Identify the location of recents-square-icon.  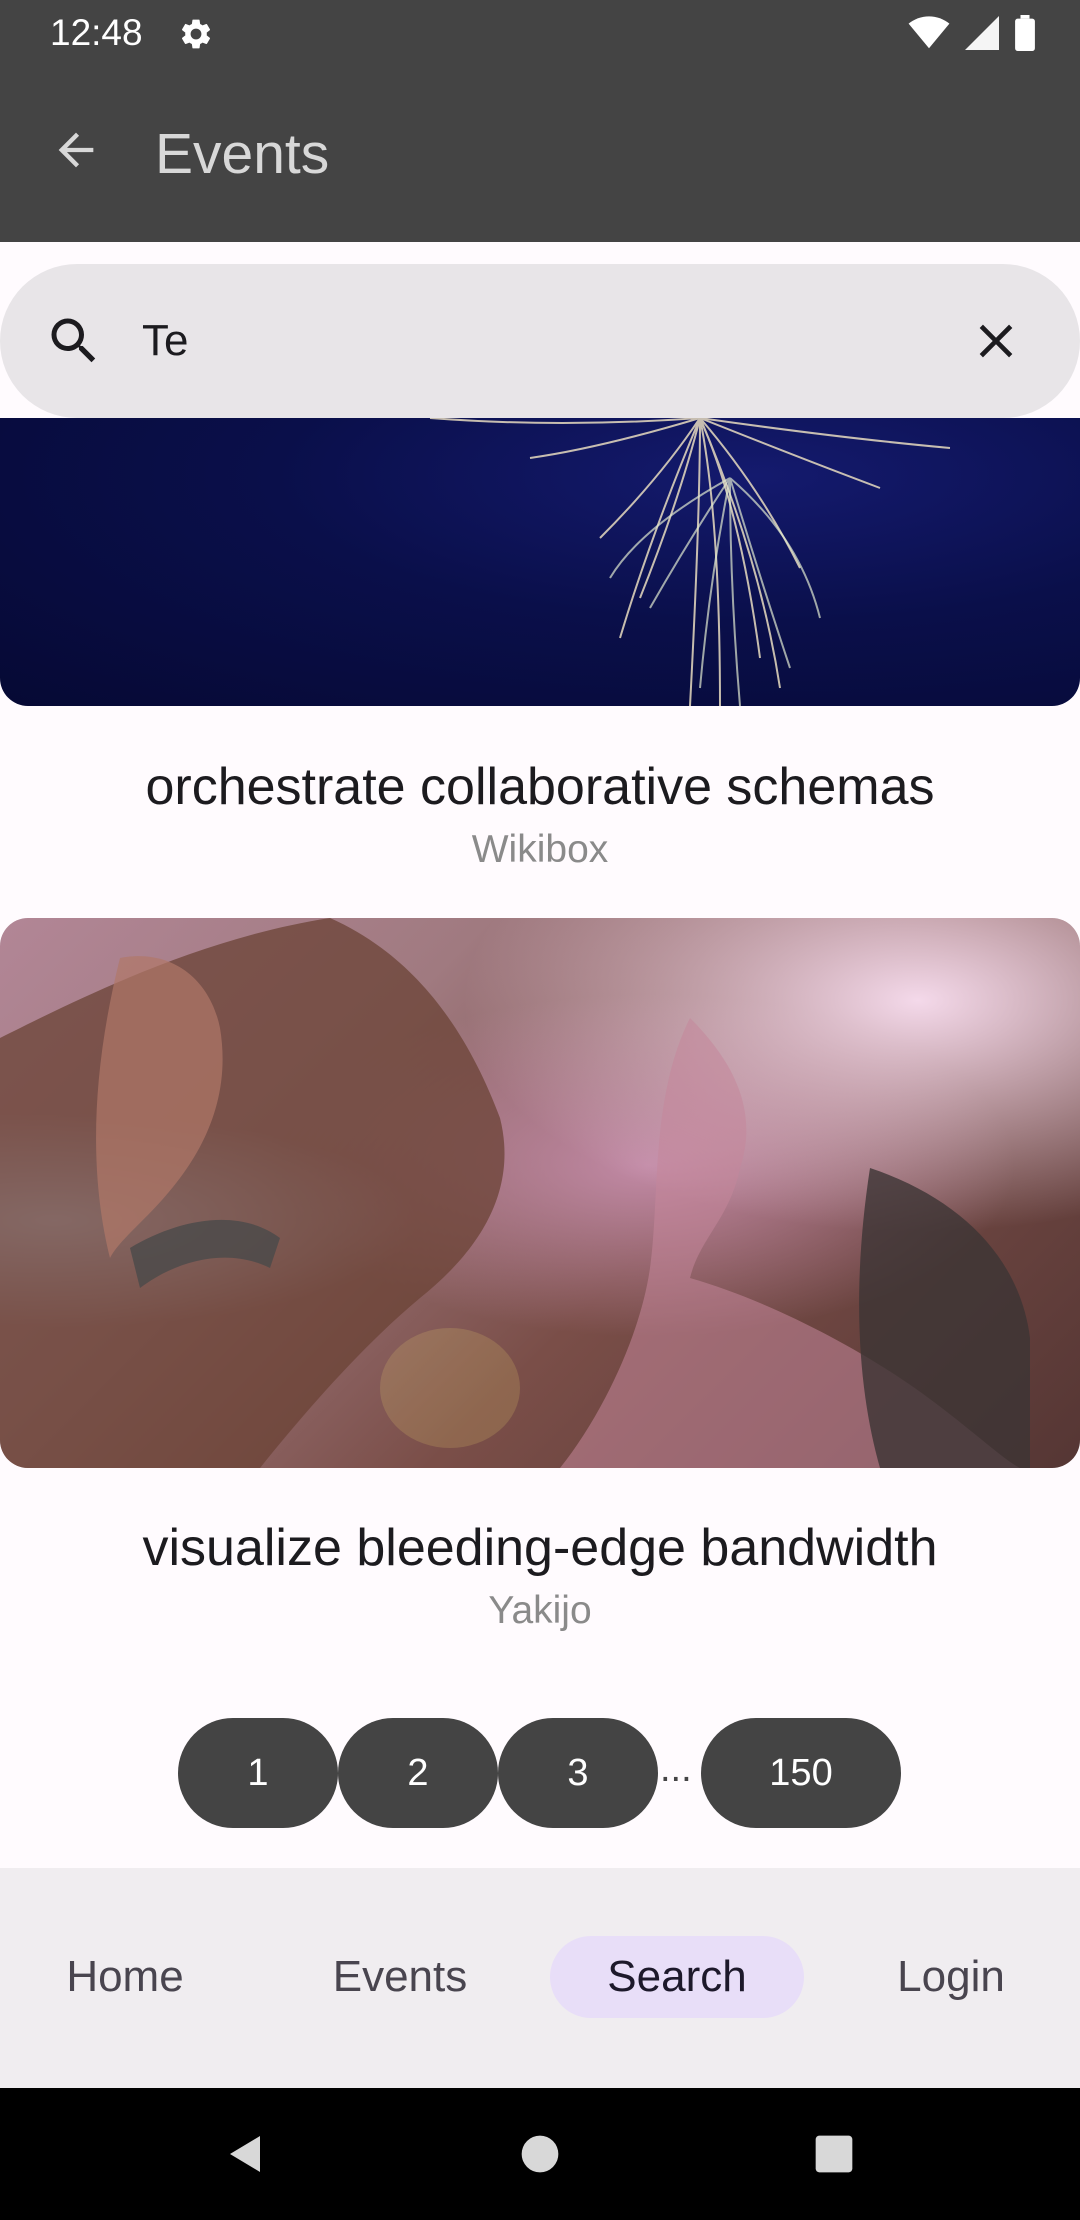
(834, 2154).